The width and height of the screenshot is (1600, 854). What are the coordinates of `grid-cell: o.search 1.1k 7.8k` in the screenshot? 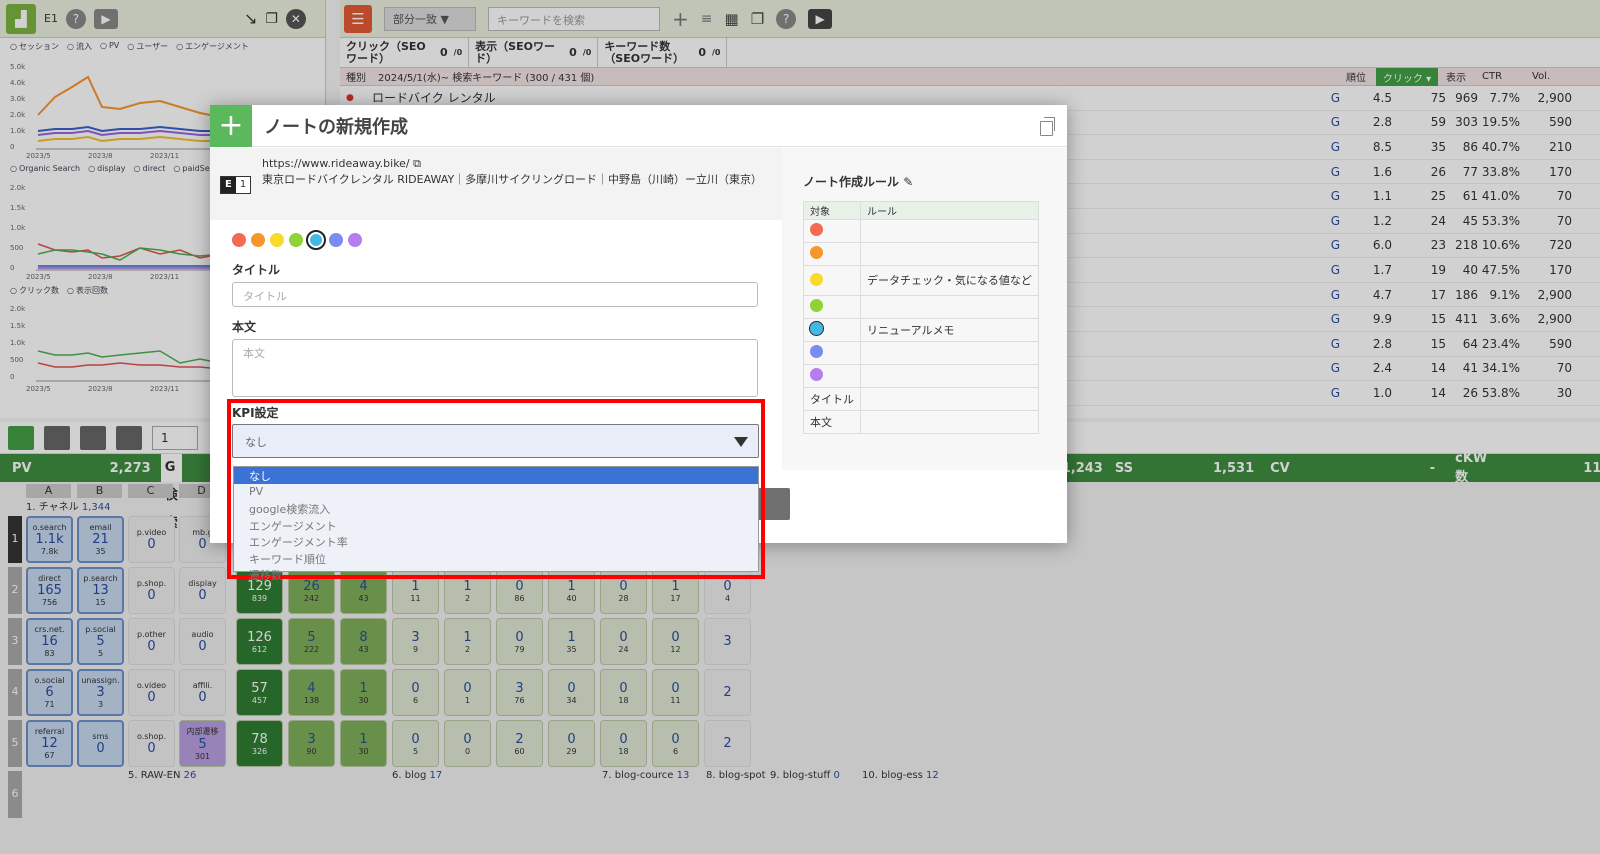 It's located at (49, 539).